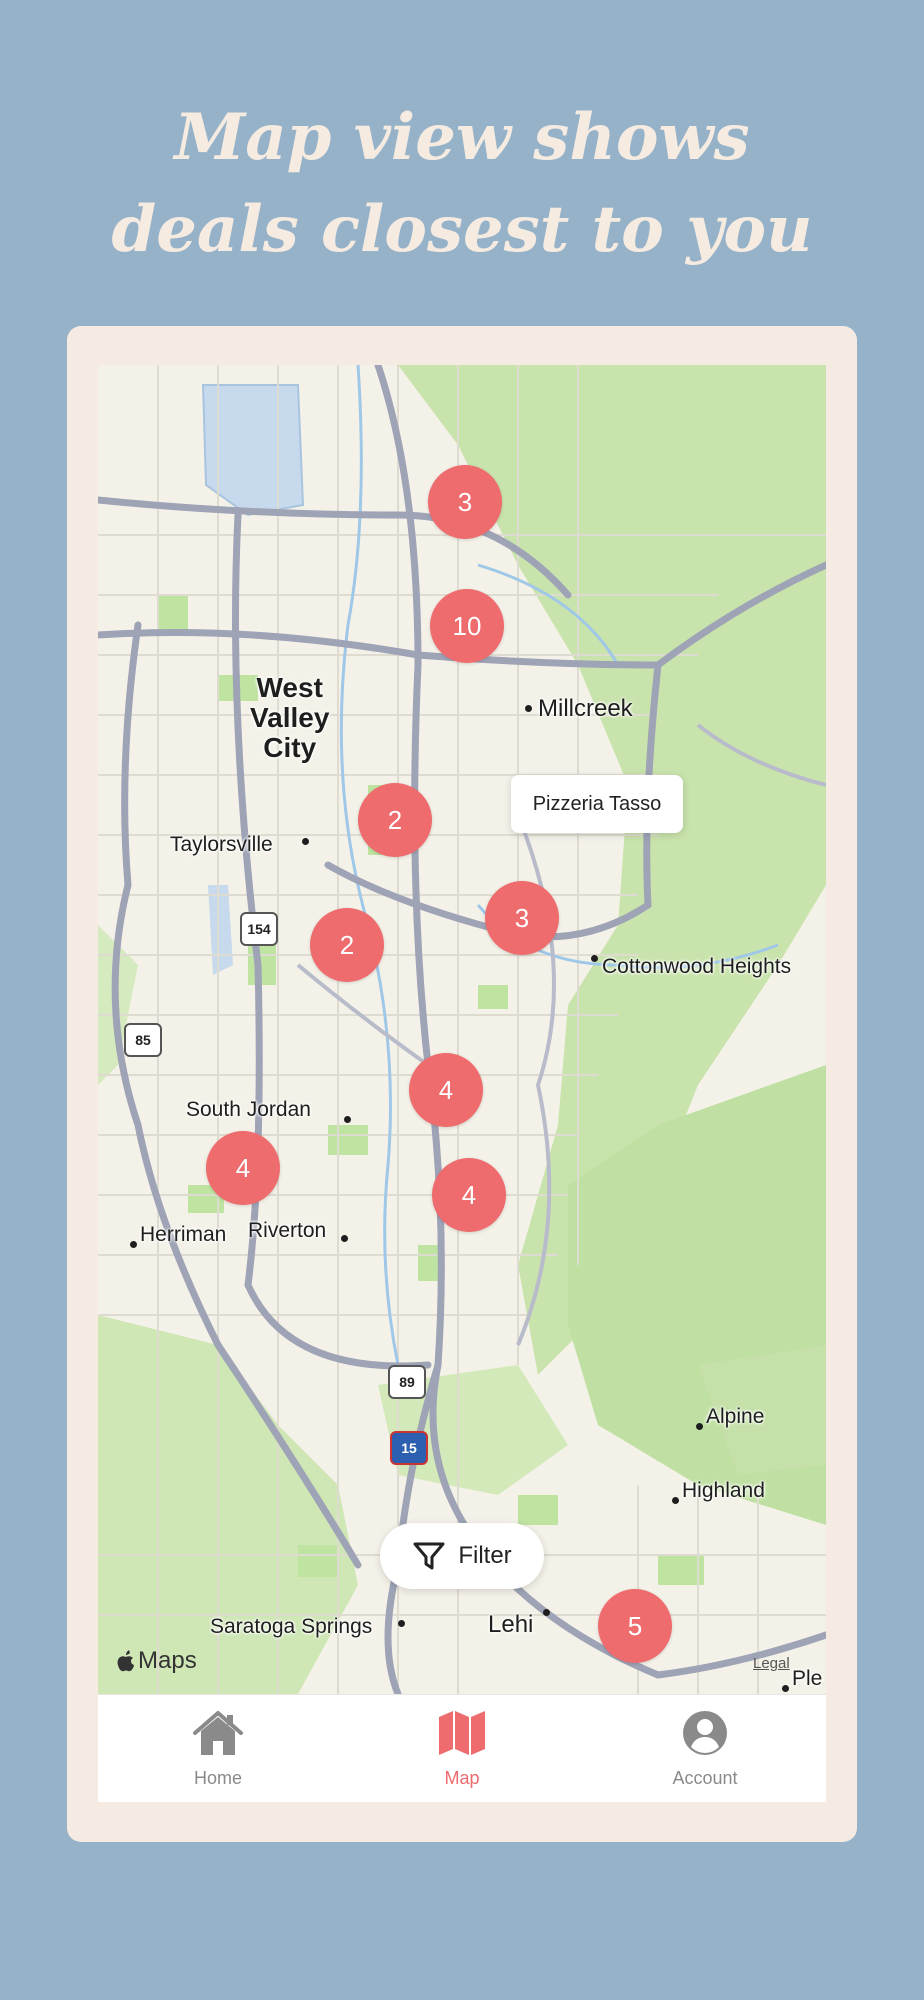 The width and height of the screenshot is (924, 2000). I want to click on place-herriman: Herriman, so click(183, 1234).